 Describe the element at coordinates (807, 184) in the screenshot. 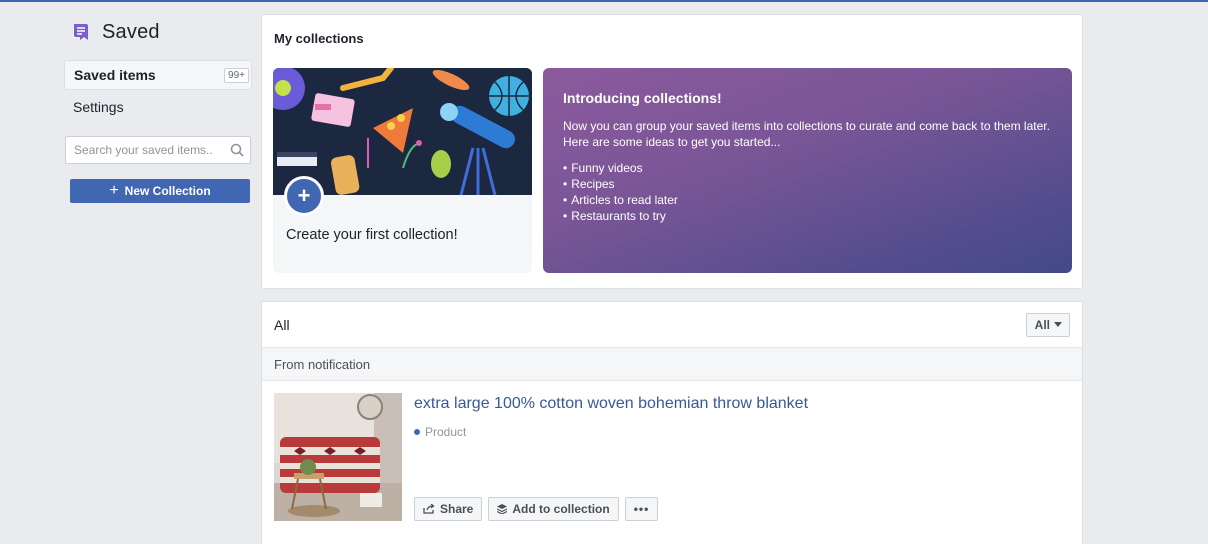

I see `list-item: Recipes` at that location.